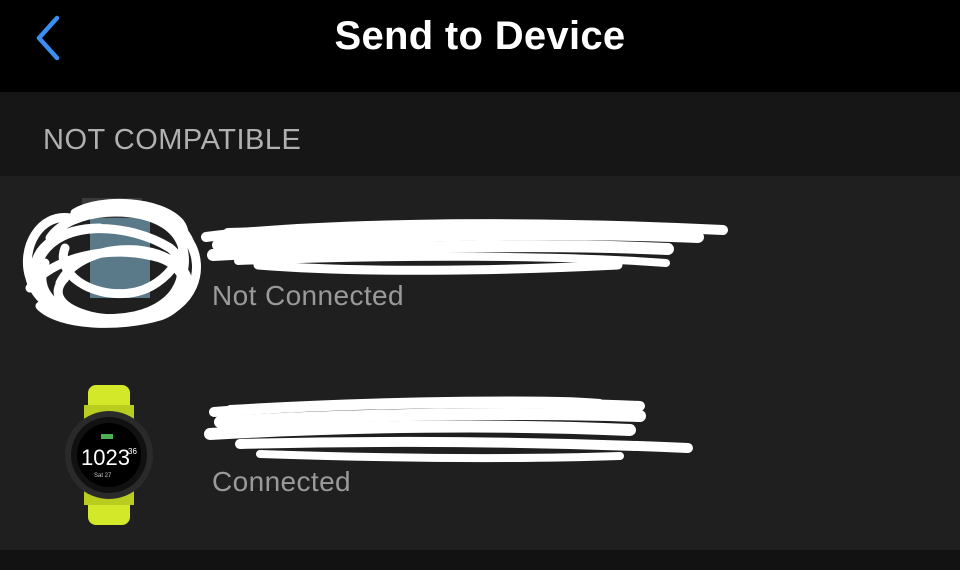  Describe the element at coordinates (282, 481) in the screenshot. I see `device-status: Connected` at that location.